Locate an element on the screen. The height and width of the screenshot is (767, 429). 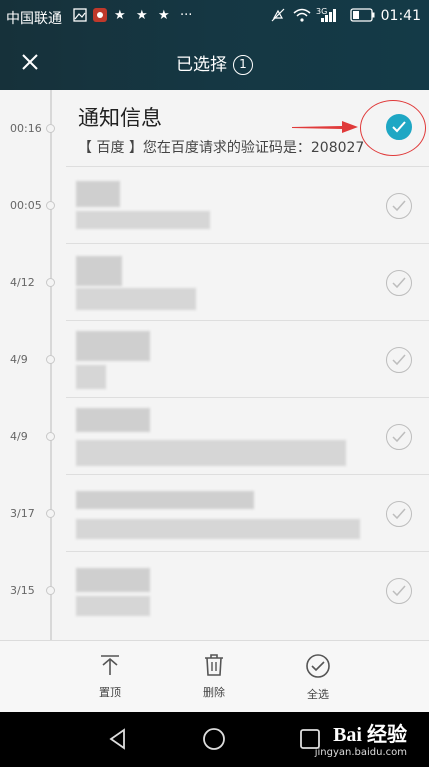
mute-icon is located at coordinates (278, 17).